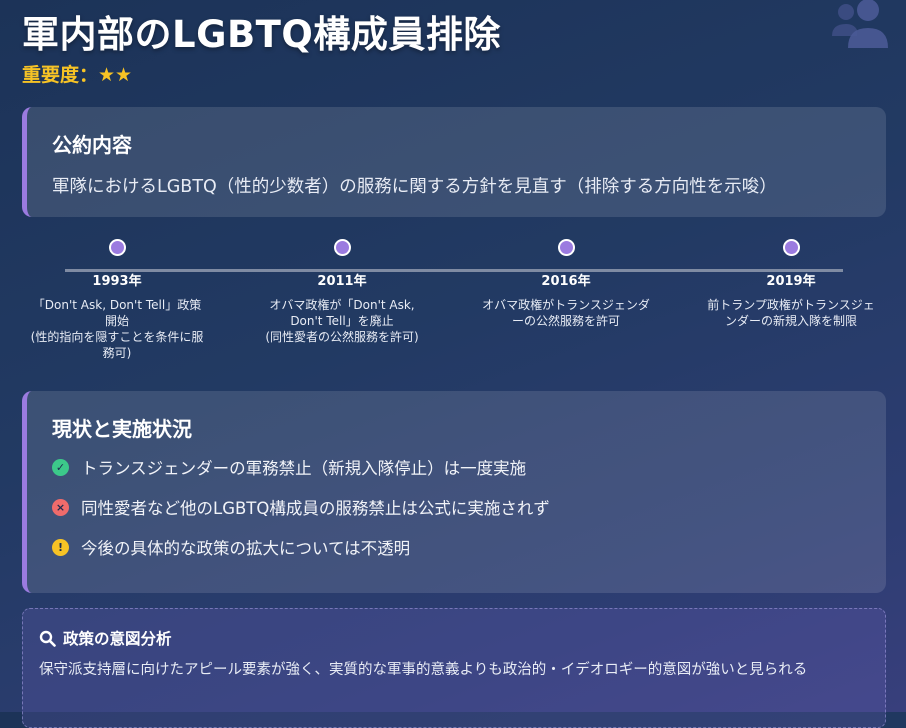 Image resolution: width=906 pixels, height=728 pixels. I want to click on timeline-desc: オバマ政権がトランスジェンダーの公然服務を許可, so click(566, 313).